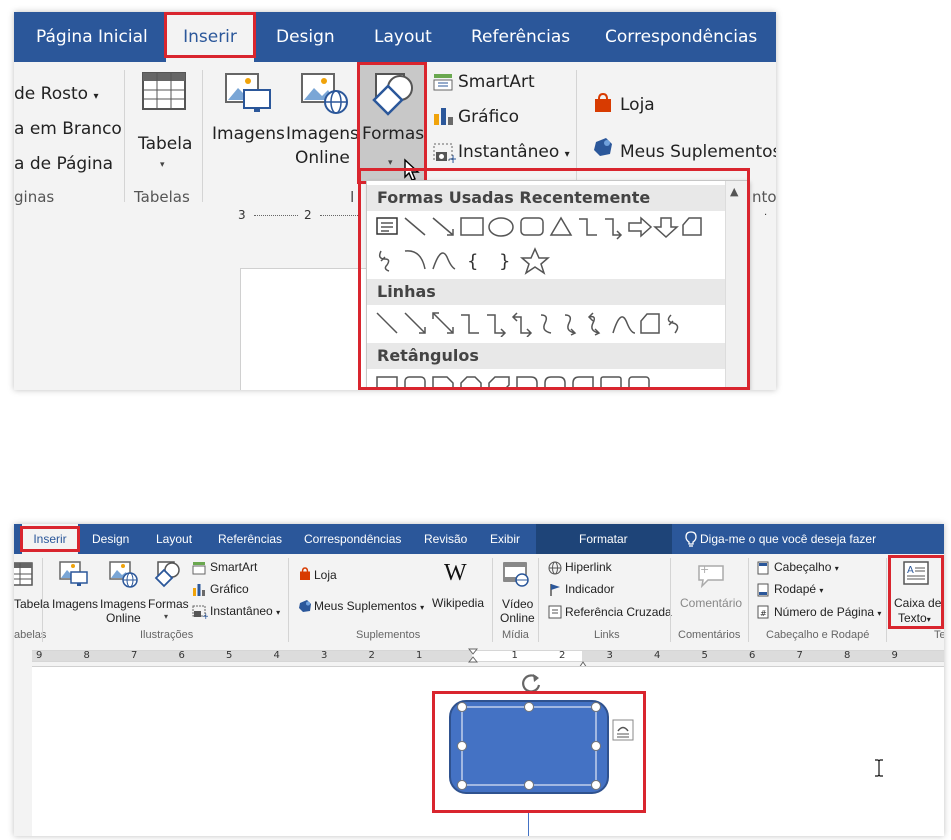 The image size is (951, 840). I want to click on horizontal-ruler: 9 8 7 6 5 4 3 2 1 1 2 3 4 5 6 7 8 9, so click(479, 658).